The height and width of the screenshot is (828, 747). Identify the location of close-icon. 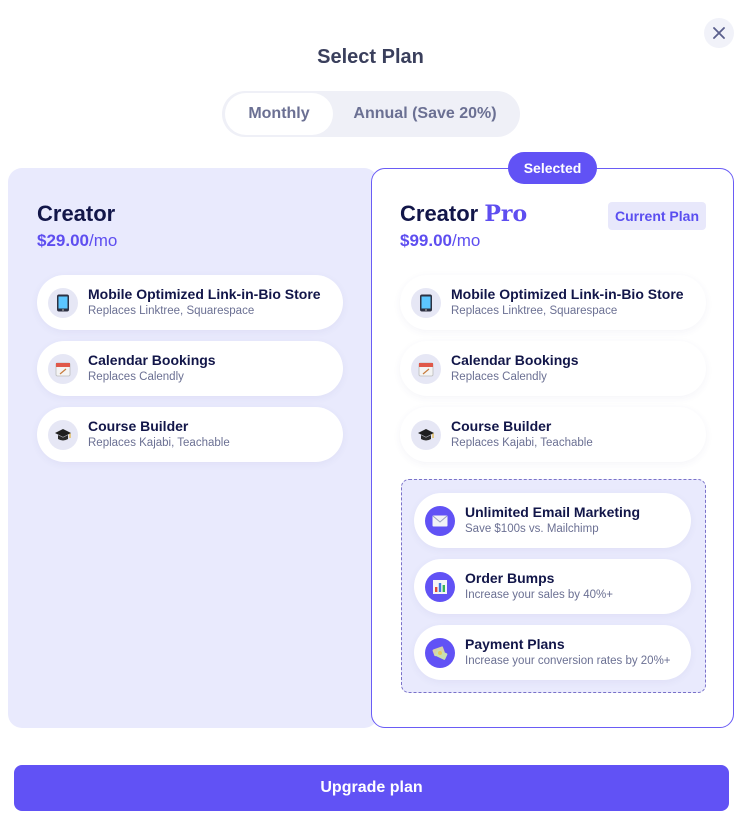
(719, 33).